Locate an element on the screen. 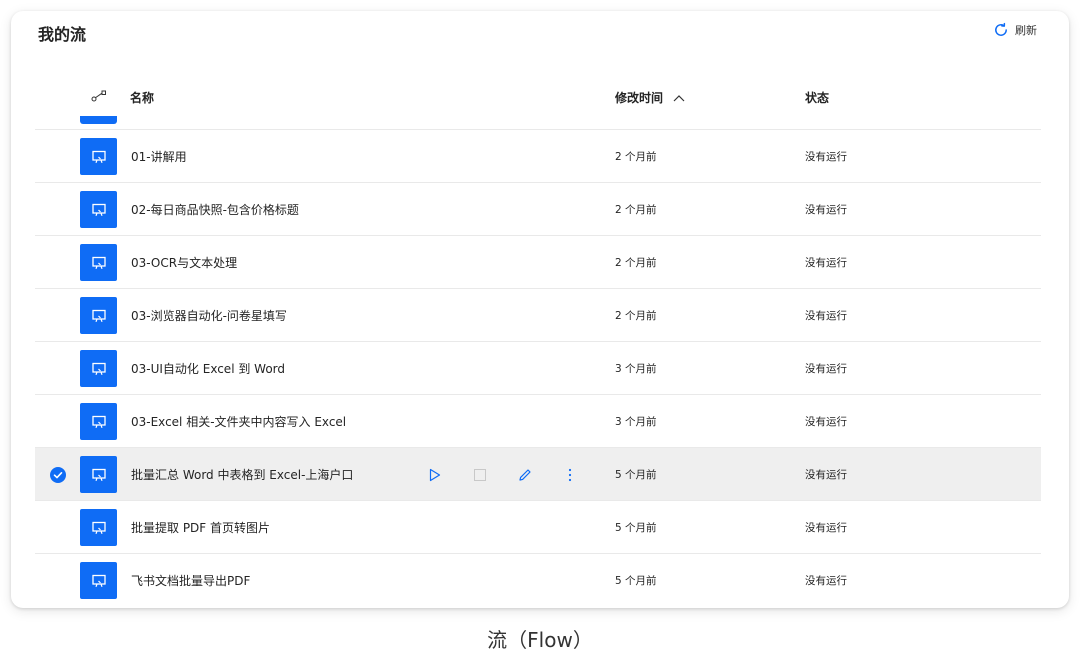 Image resolution: width=1080 pixels, height=652 pixels. refresh-label: 刷新 is located at coordinates (1026, 30).